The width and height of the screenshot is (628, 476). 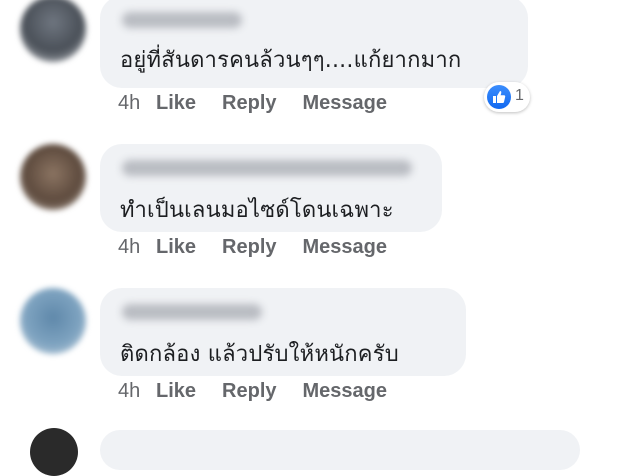 I want to click on like-icon, so click(x=499, y=97).